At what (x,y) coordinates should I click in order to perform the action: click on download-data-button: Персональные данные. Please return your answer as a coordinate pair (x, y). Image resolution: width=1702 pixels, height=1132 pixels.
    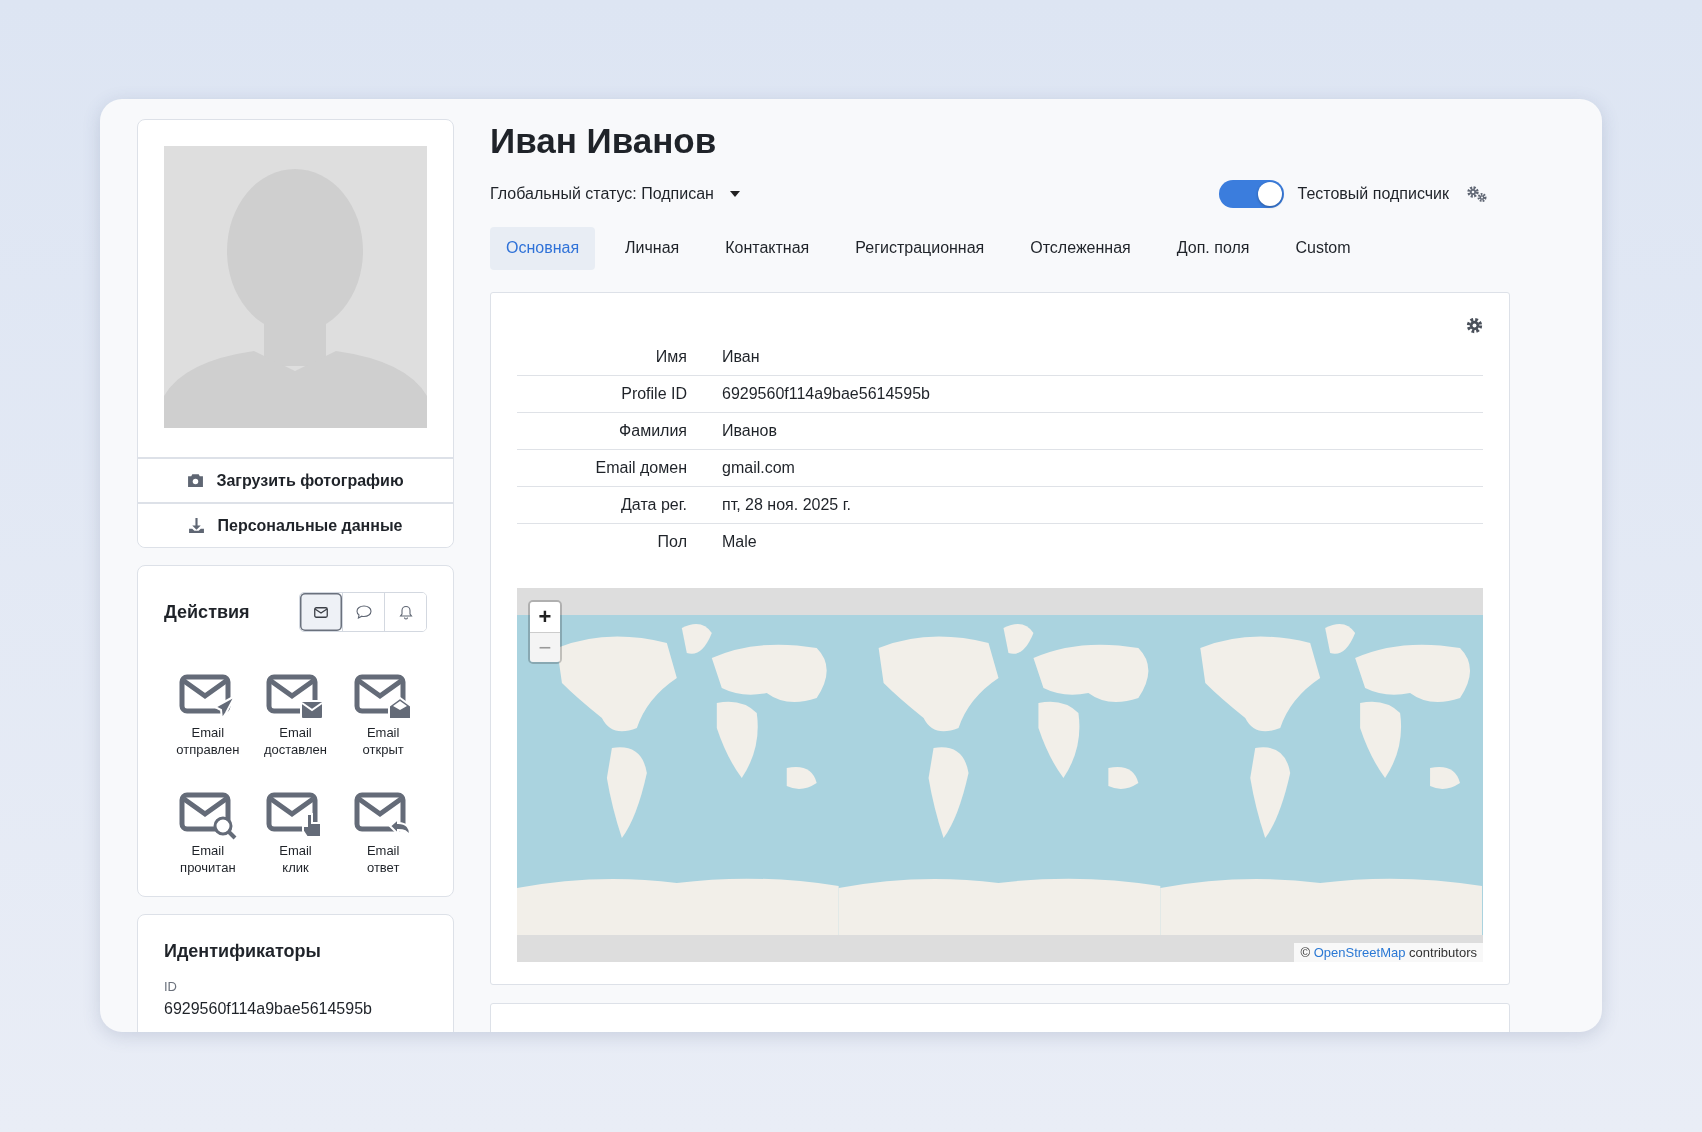
    Looking at the image, I should click on (295, 524).